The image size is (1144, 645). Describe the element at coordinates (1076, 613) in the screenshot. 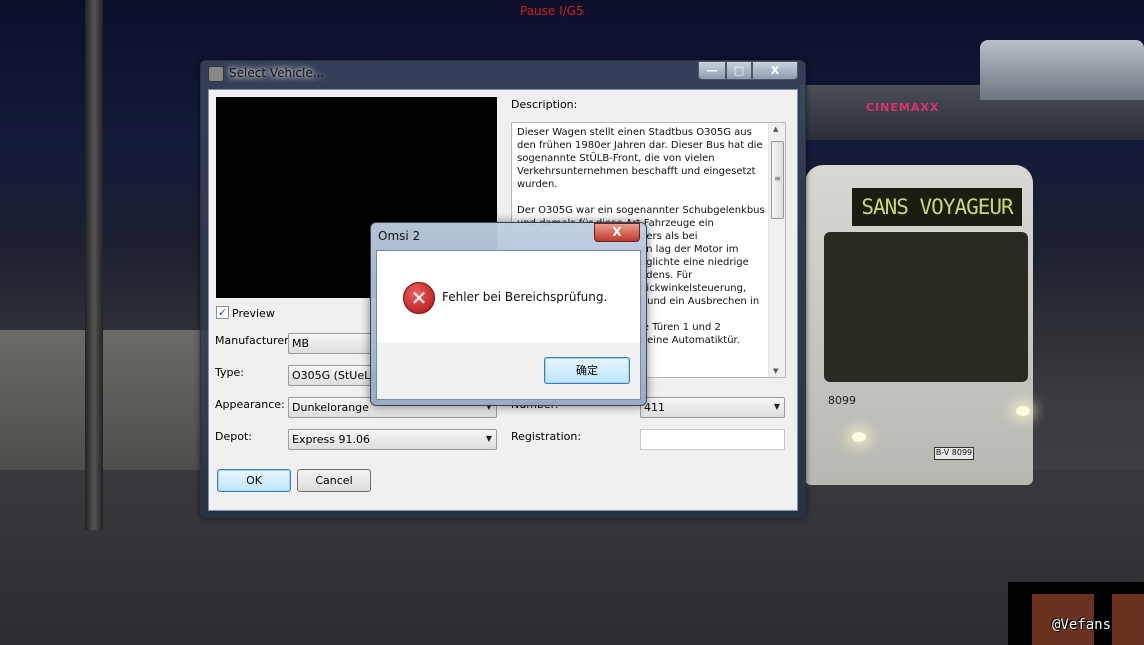

I see `watermark` at that location.